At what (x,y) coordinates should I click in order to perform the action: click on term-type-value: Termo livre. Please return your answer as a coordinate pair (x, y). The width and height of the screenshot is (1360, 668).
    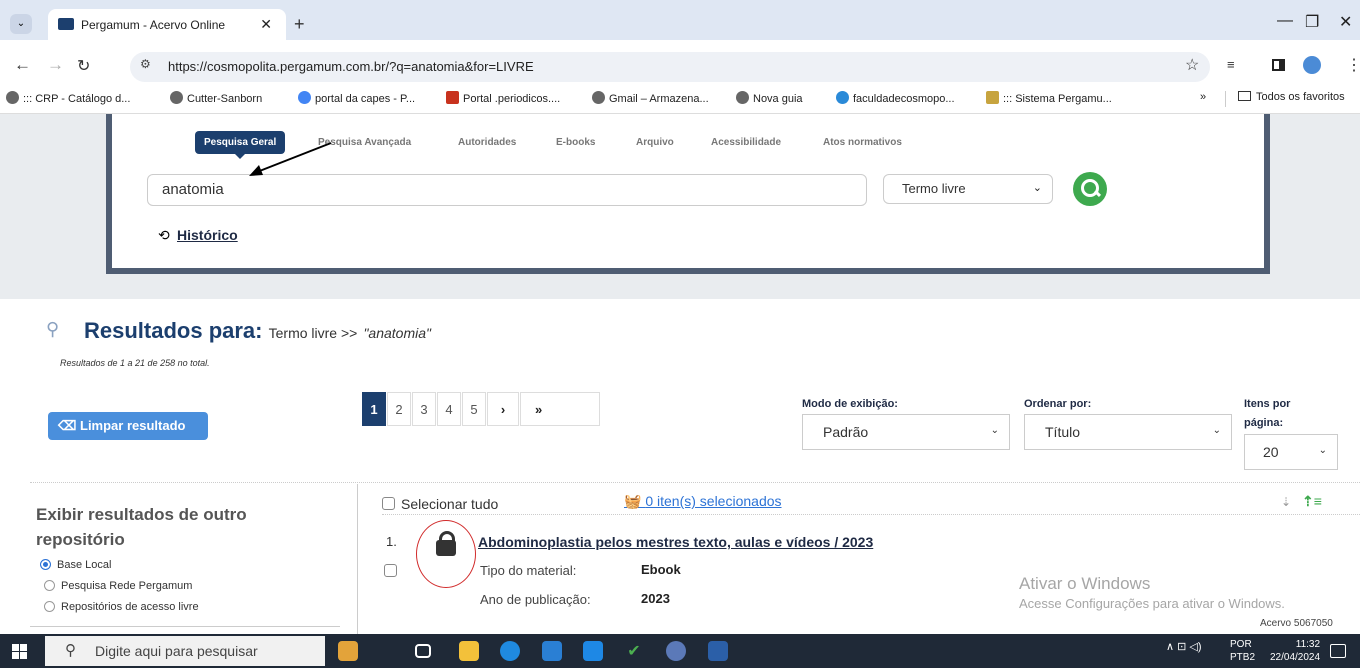
    Looking at the image, I should click on (934, 188).